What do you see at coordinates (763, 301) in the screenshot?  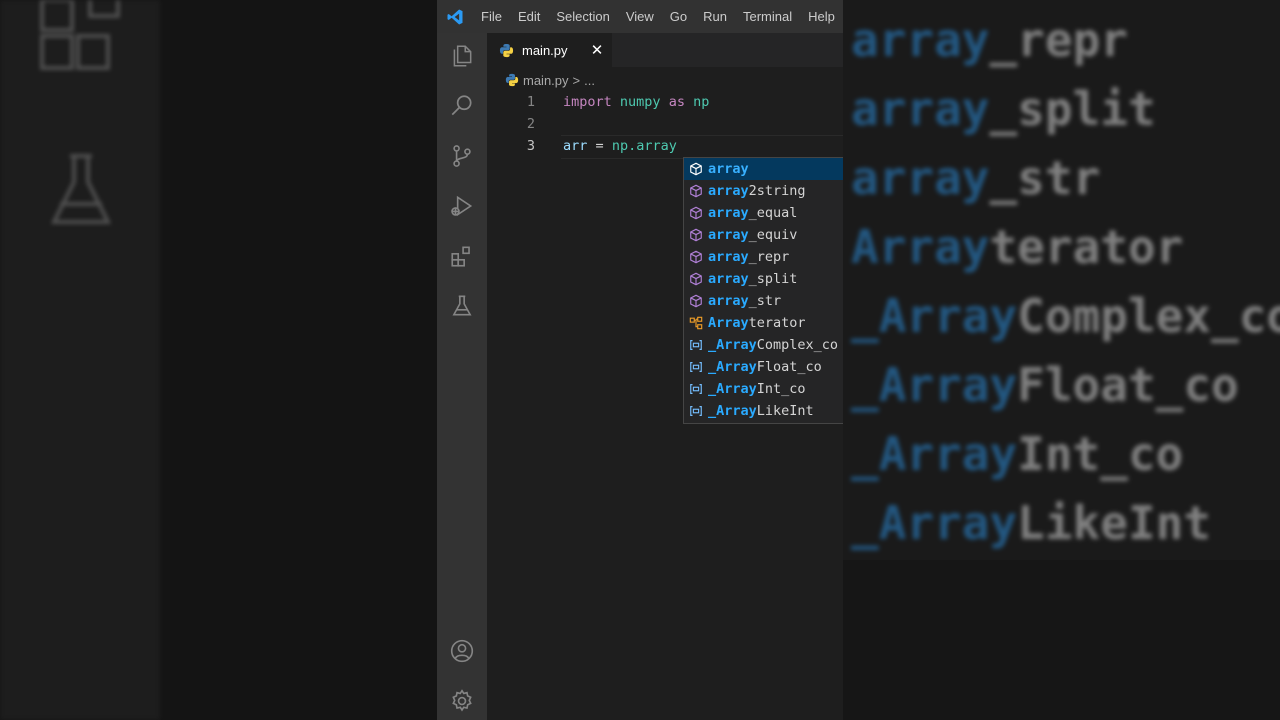 I see `suggestion-item: array _str` at bounding box center [763, 301].